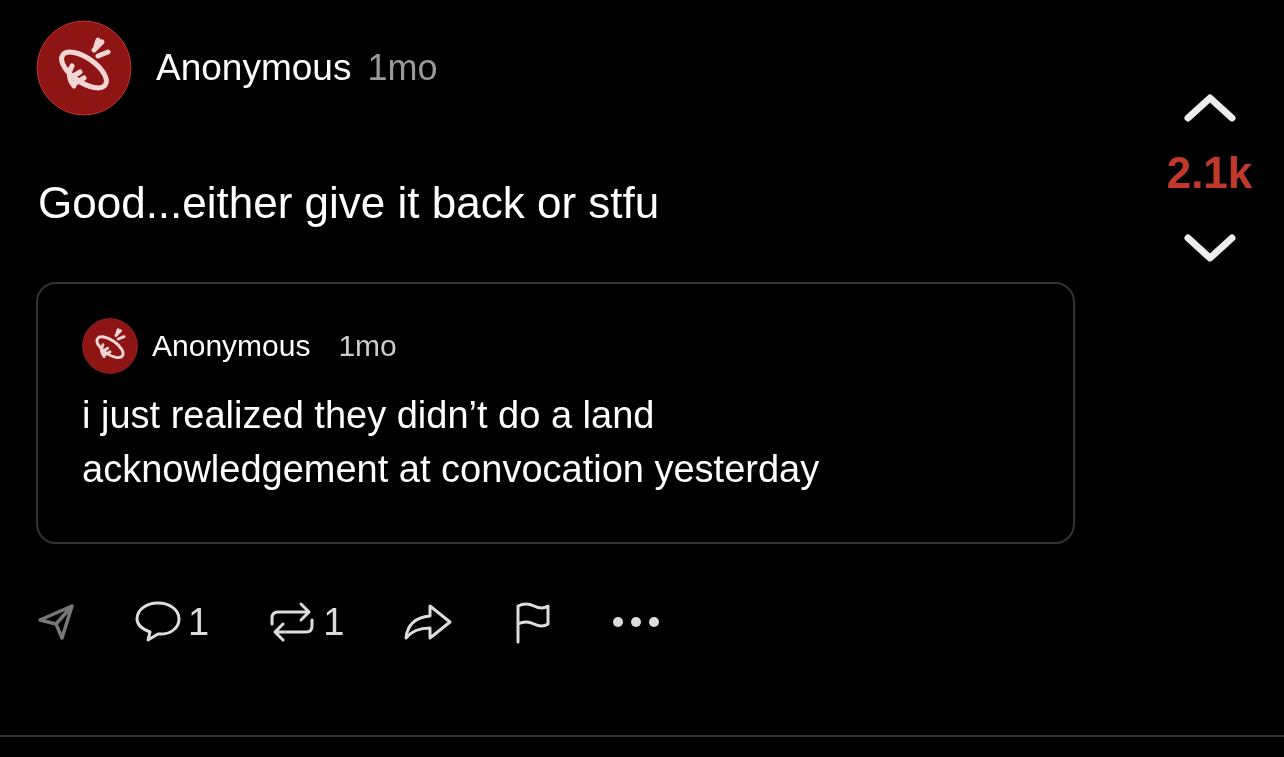 This screenshot has height=757, width=1284. I want to click on send-icon, so click(56, 622).